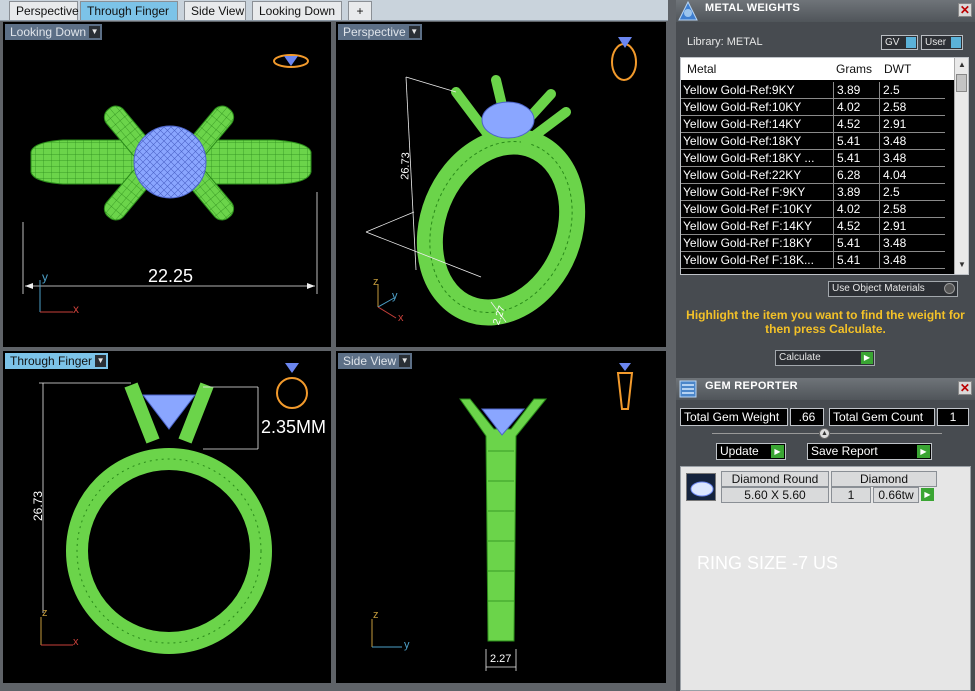 Image resolution: width=975 pixels, height=691 pixels. I want to click on table-row: Yellow Gold-Ref:18KY ... 5.41 3.48, so click(813, 158).